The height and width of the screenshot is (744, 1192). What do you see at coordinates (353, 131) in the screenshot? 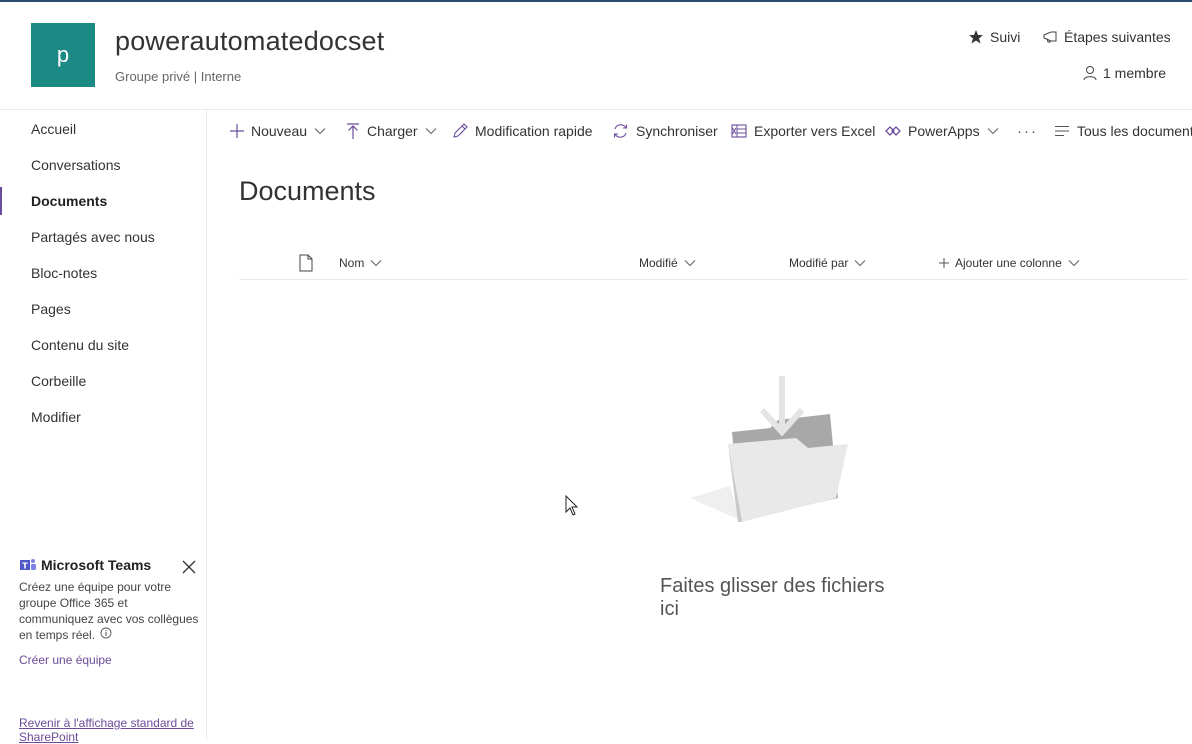
I see `upload-icon` at bounding box center [353, 131].